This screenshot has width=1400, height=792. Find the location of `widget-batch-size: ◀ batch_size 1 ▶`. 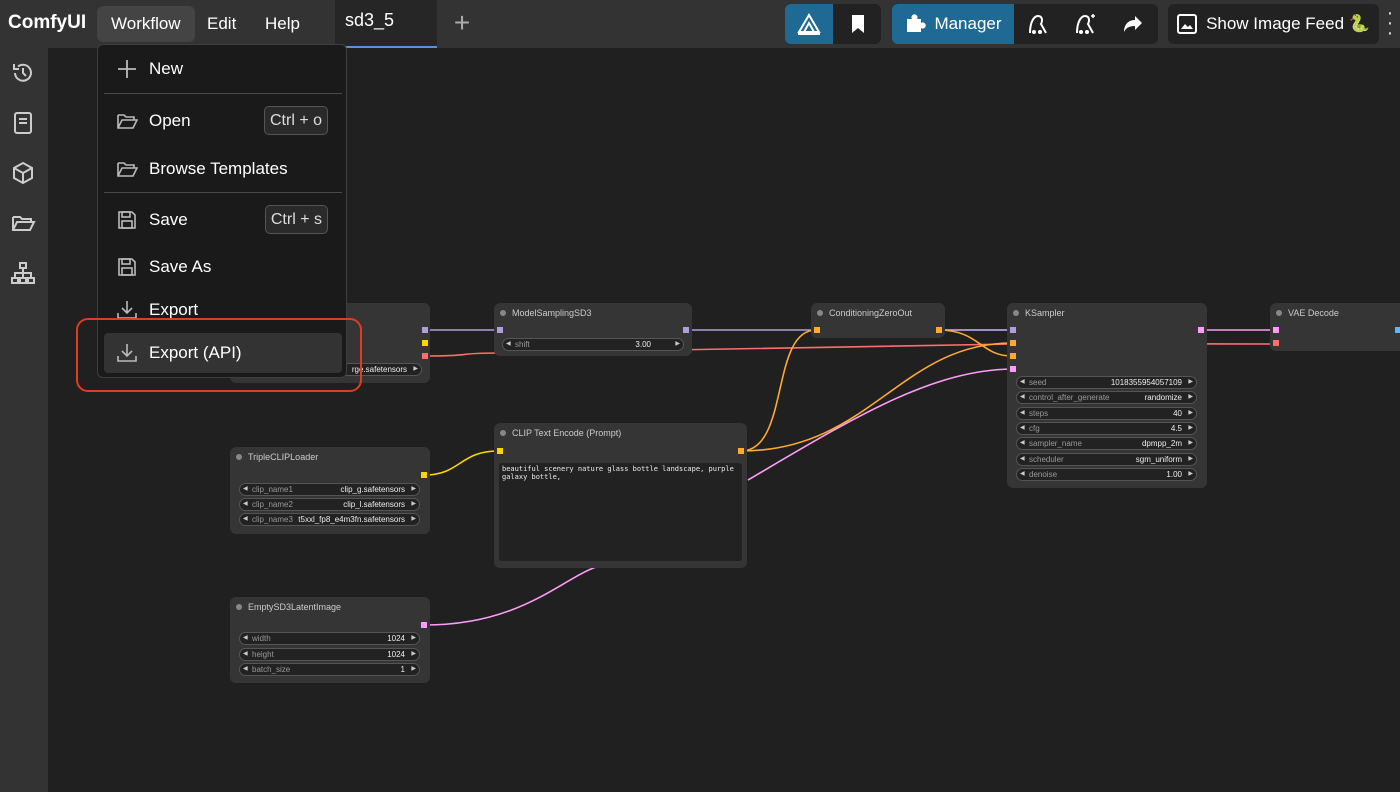

widget-batch-size: ◀ batch_size 1 ▶ is located at coordinates (329, 669).